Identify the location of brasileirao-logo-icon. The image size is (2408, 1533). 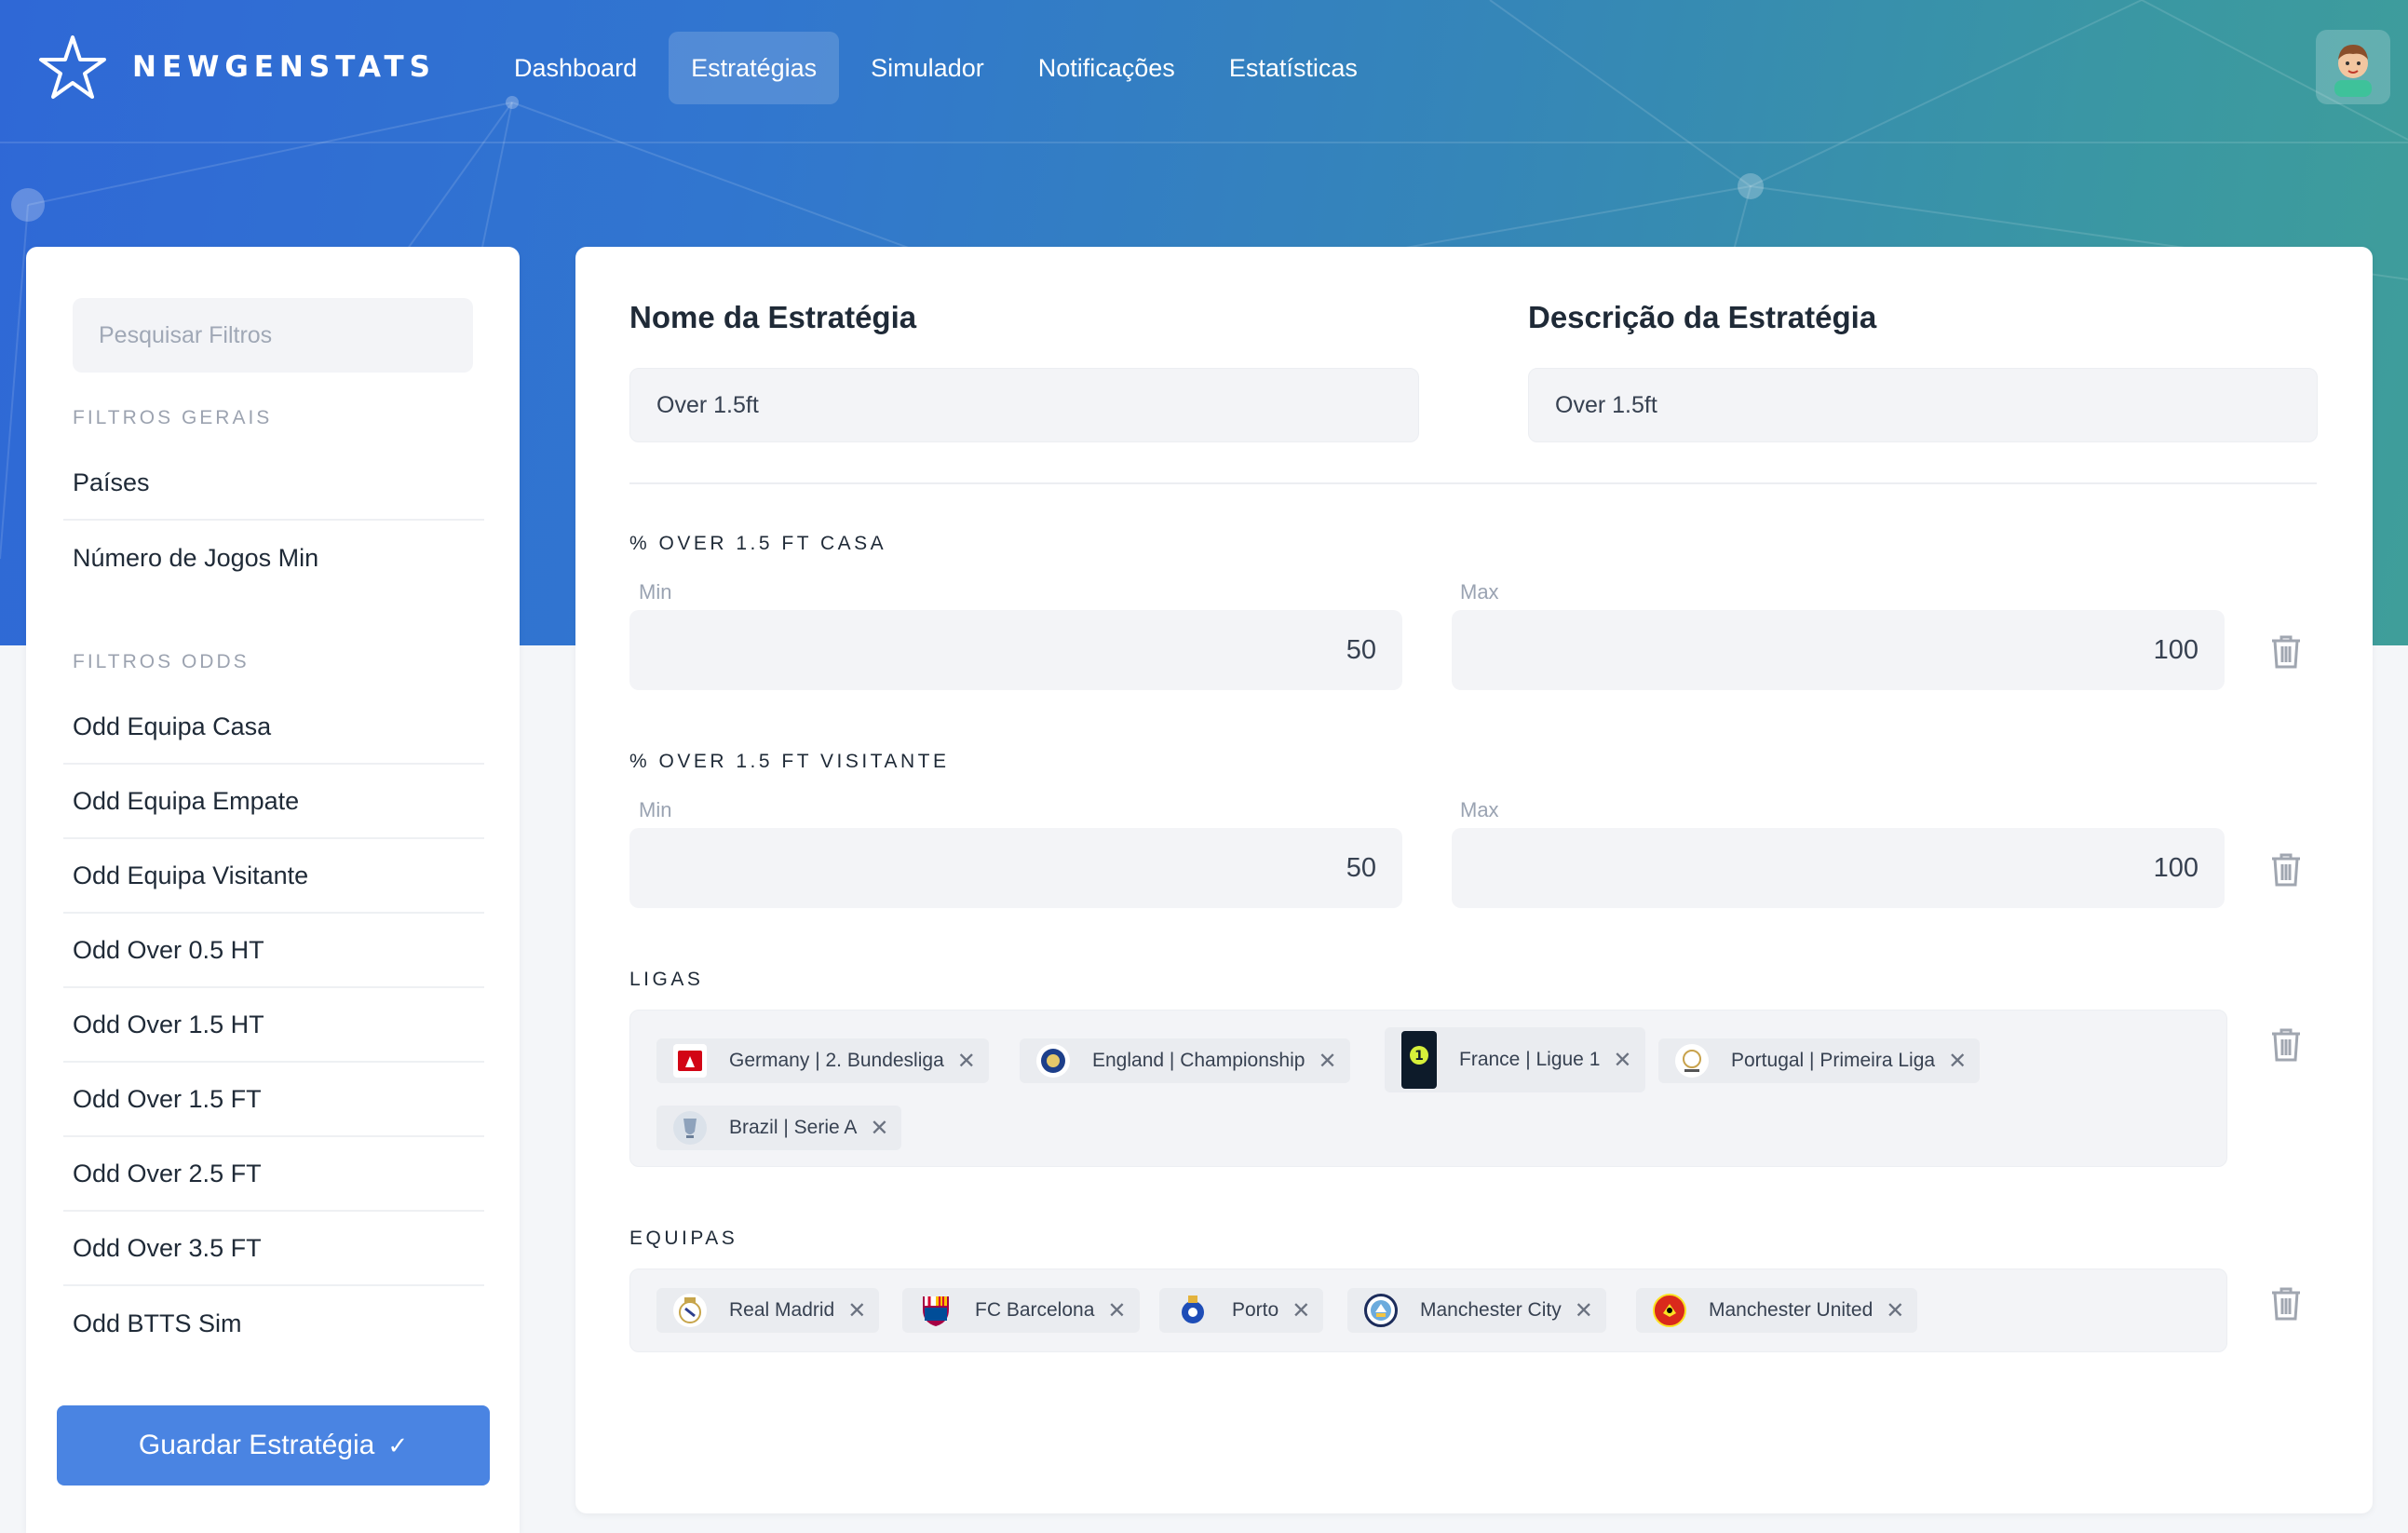
(690, 1128).